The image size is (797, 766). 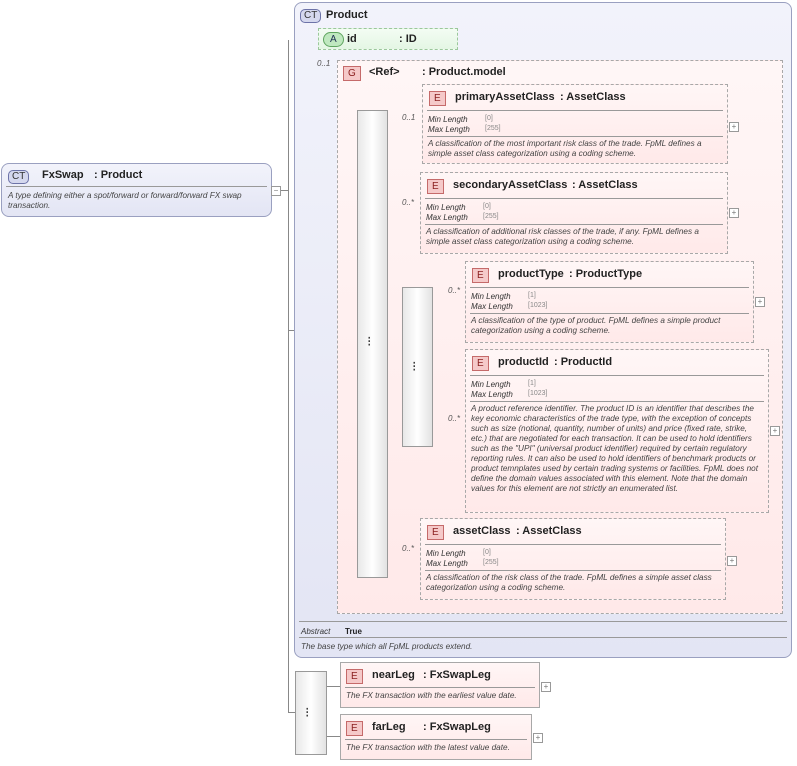 I want to click on connector-trunk, so click(x=288, y=376).